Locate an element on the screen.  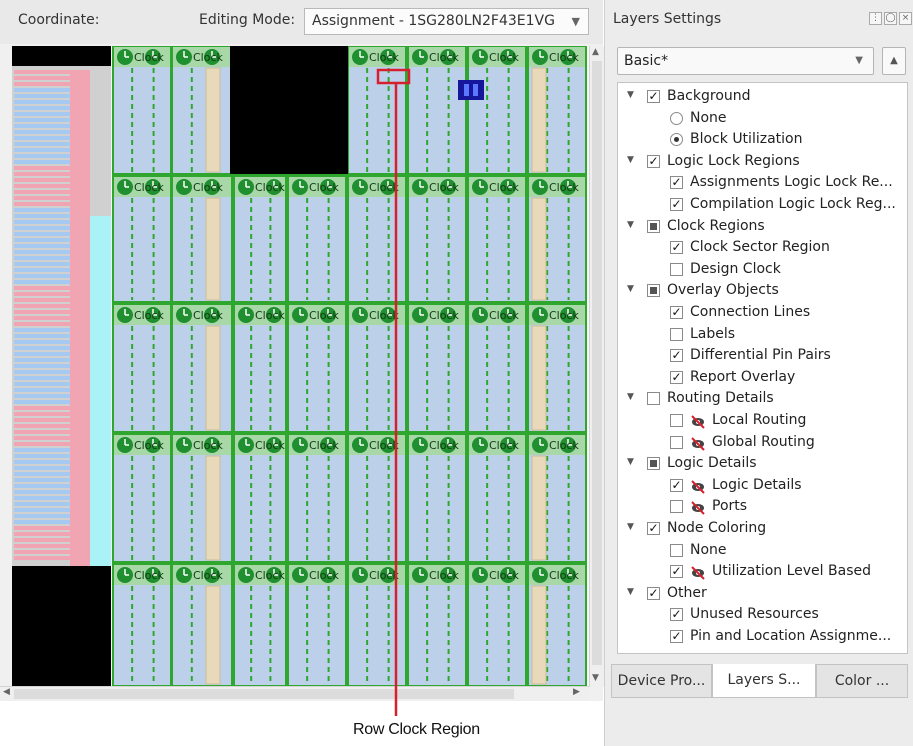
pin-icon: ⋮ is located at coordinates (875, 18).